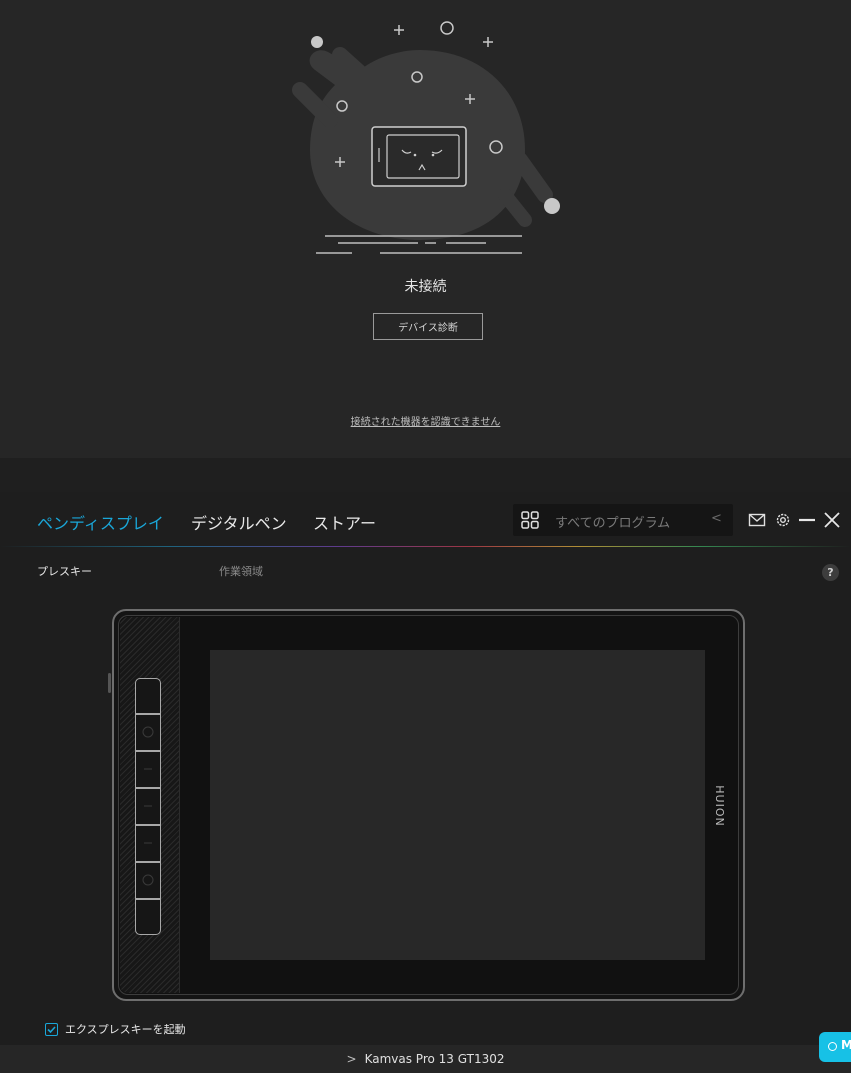  I want to click on minimize-icon, so click(807, 520).